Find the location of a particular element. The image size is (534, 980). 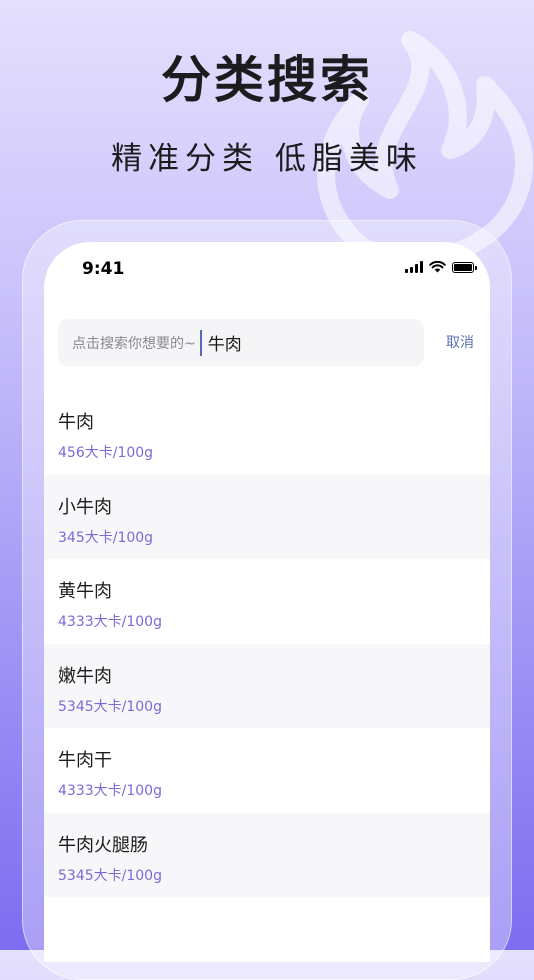

list-item: 黄牛肉 4333大卡/100g is located at coordinates (267, 601).